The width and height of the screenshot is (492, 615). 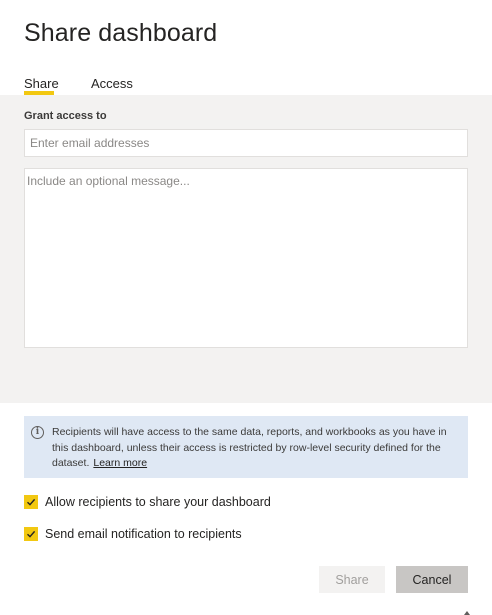 I want to click on allow-reshare-option: Allow recipients to share your dashboard, so click(x=147, y=502).